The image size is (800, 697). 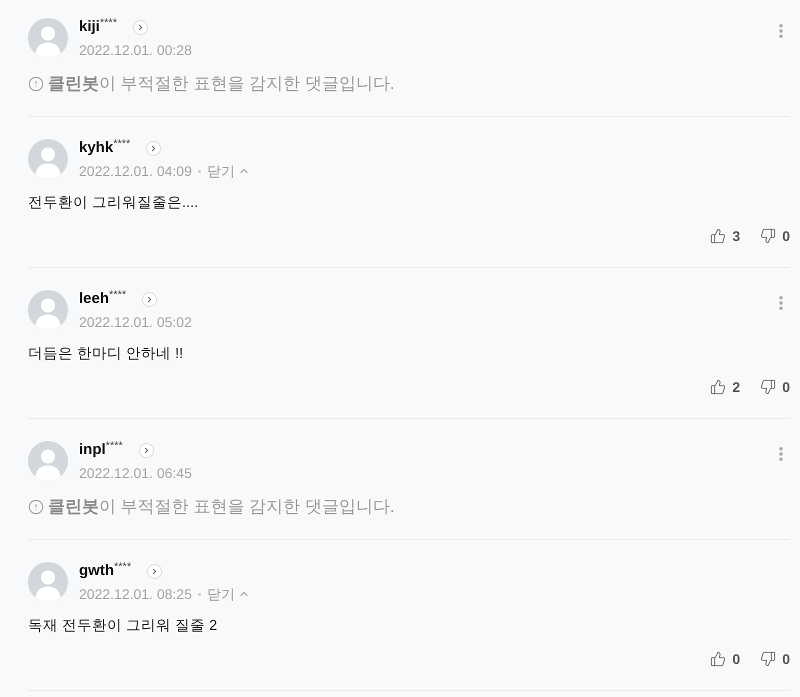 What do you see at coordinates (102, 299) in the screenshot?
I see `author-name: leeh$^{****}$` at bounding box center [102, 299].